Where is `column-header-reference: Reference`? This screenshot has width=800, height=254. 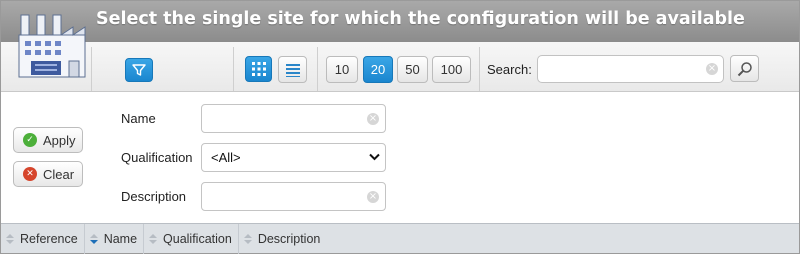 column-header-reference: Reference is located at coordinates (43, 238).